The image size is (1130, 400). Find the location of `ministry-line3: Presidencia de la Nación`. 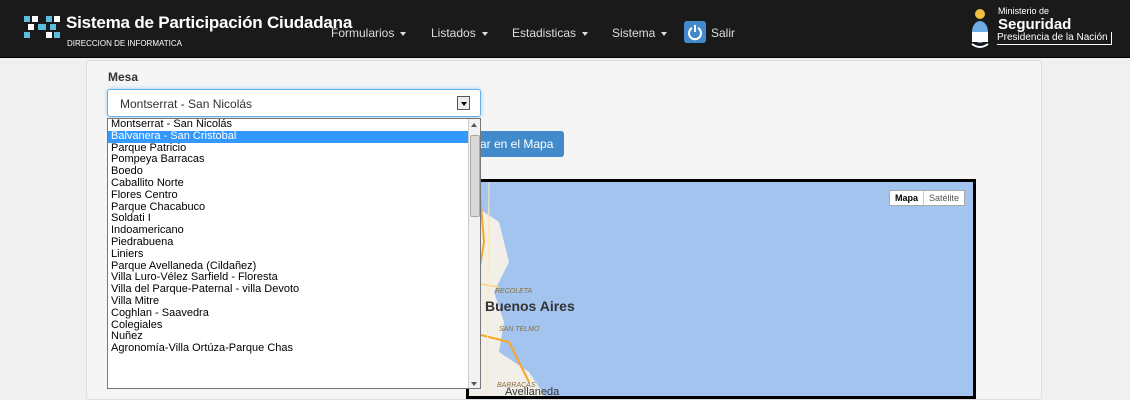

ministry-line3: Presidencia de la Nación is located at coordinates (1054, 38).